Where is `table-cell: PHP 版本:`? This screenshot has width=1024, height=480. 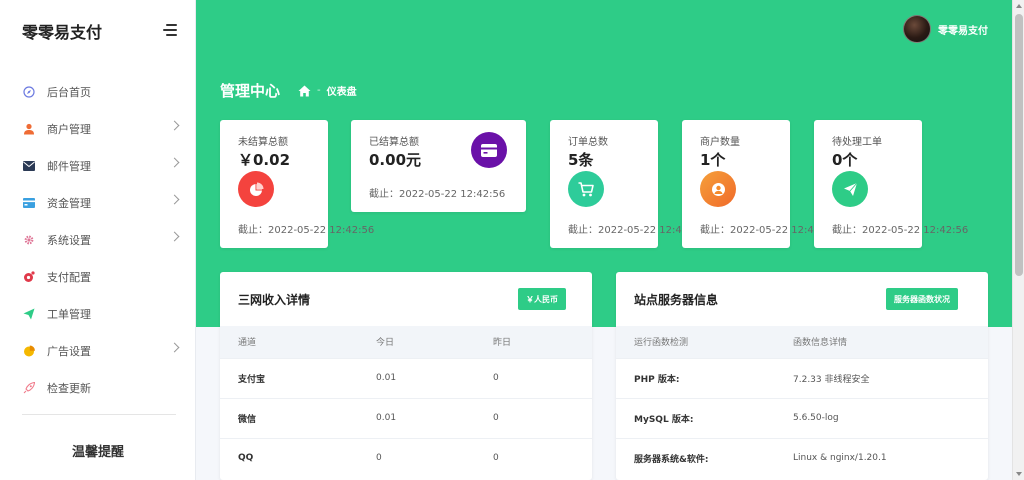 table-cell: PHP 版本: is located at coordinates (704, 377).